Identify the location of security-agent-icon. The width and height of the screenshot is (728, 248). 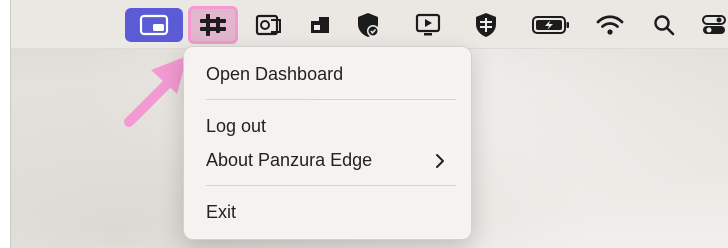
(486, 25).